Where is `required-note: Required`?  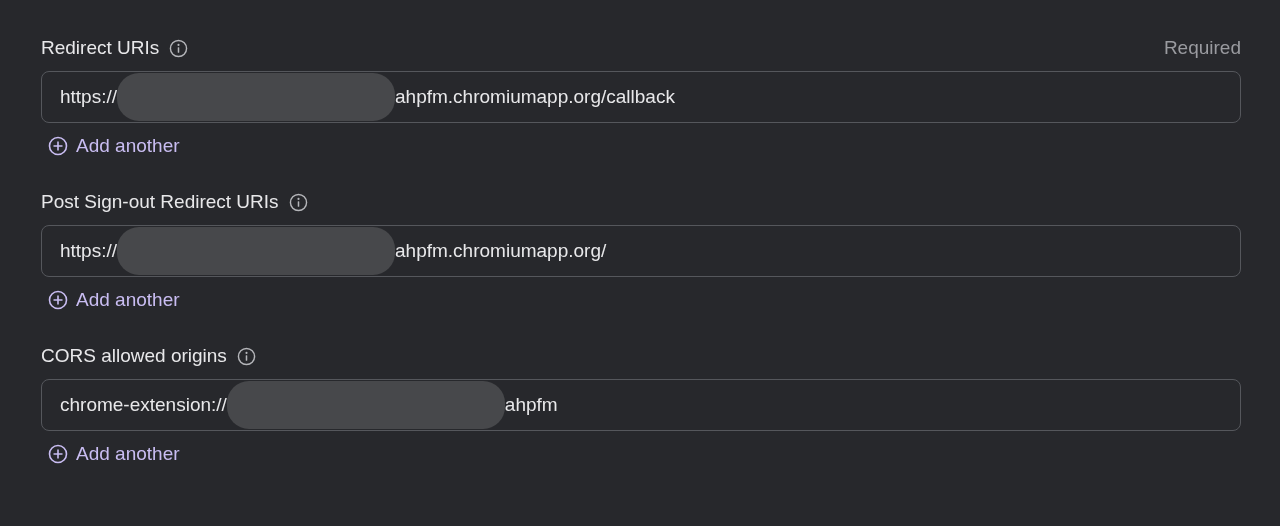
required-note: Required is located at coordinates (1202, 48).